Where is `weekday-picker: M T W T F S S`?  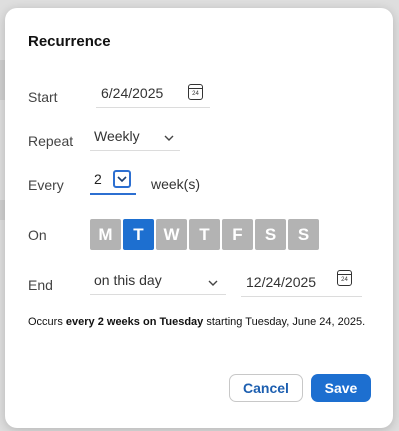
weekday-picker: M T W T F S S is located at coordinates (204, 234).